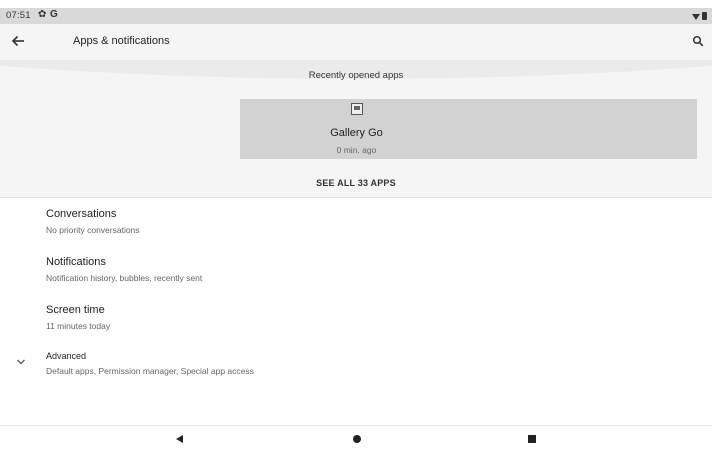 This screenshot has height=471, width=725. I want to click on list-item-screen-time: Screen time 11 minutes today, so click(356, 327).